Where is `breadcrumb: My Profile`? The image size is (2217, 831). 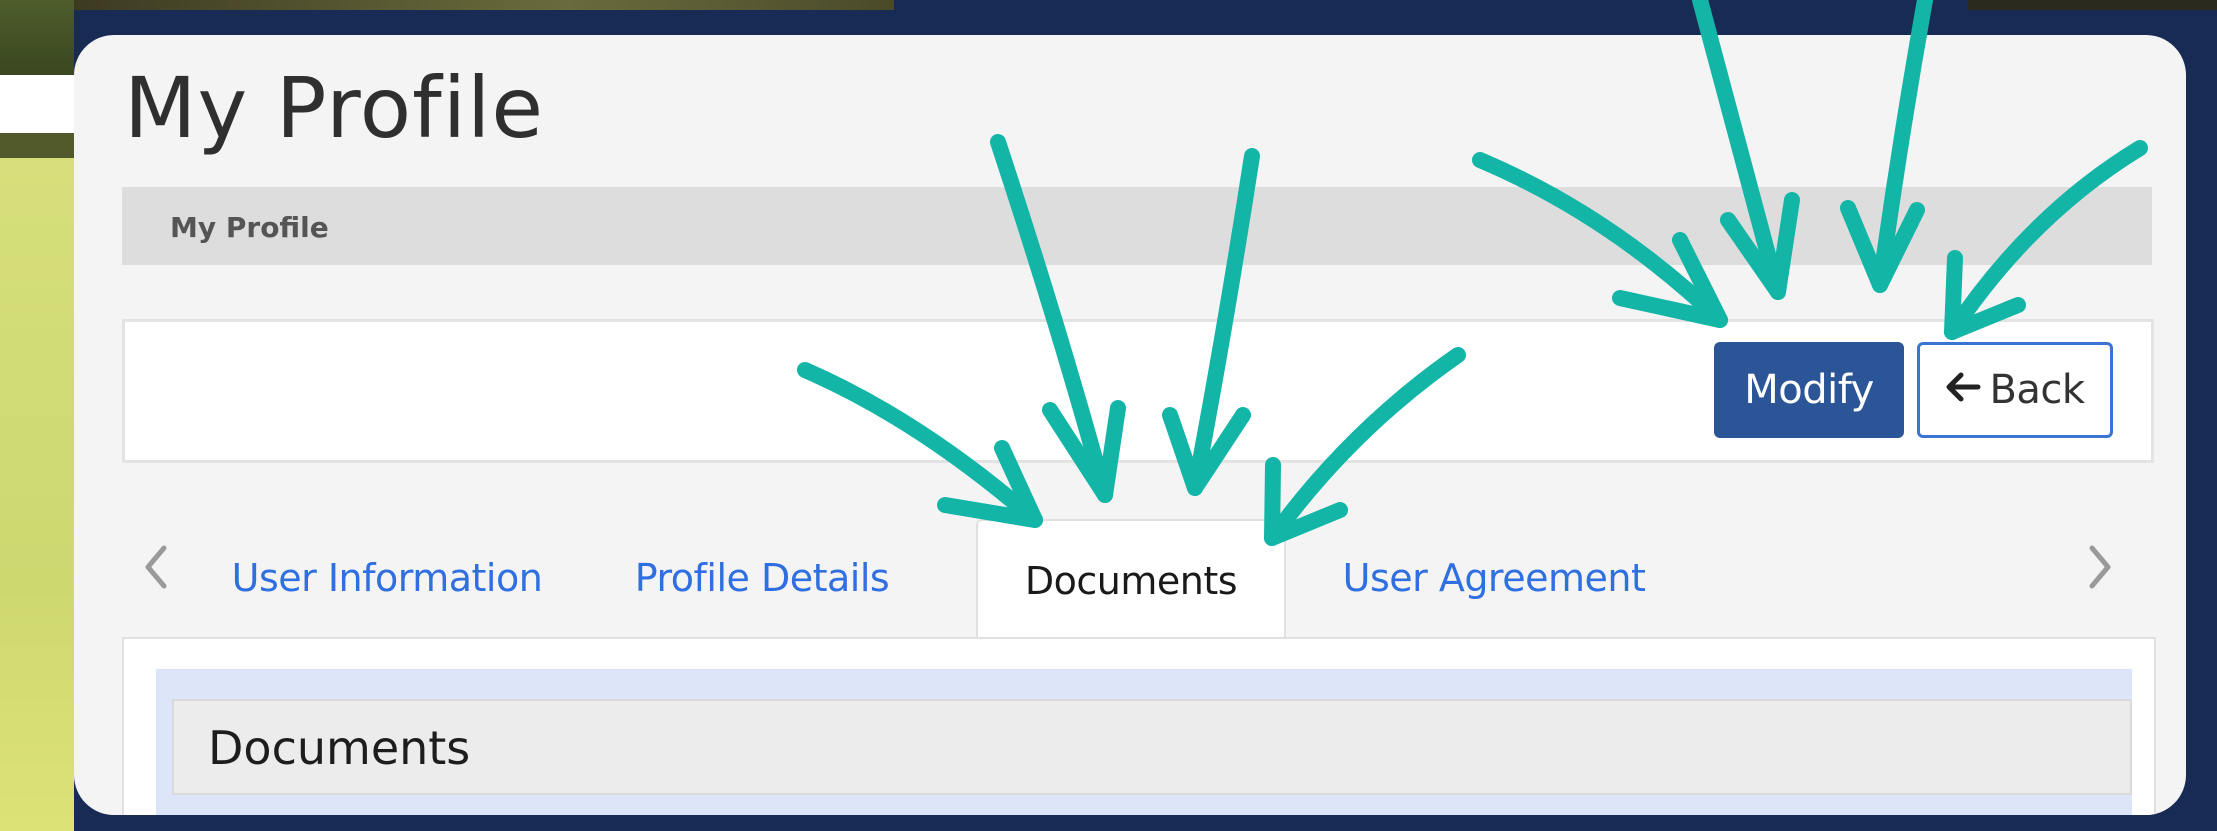
breadcrumb: My Profile is located at coordinates (1137, 226).